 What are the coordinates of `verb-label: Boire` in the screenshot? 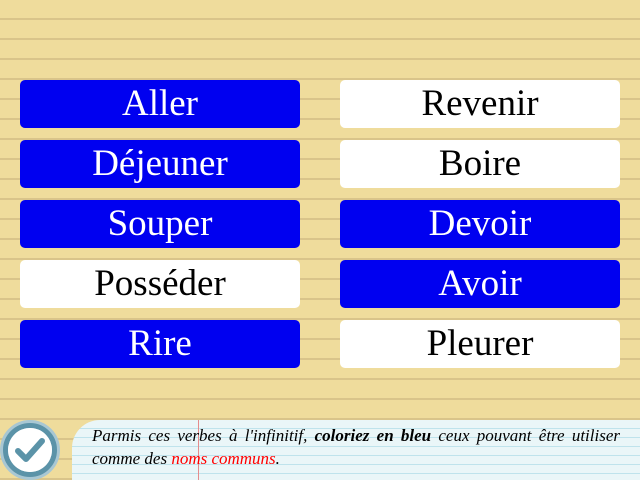 It's located at (480, 163).